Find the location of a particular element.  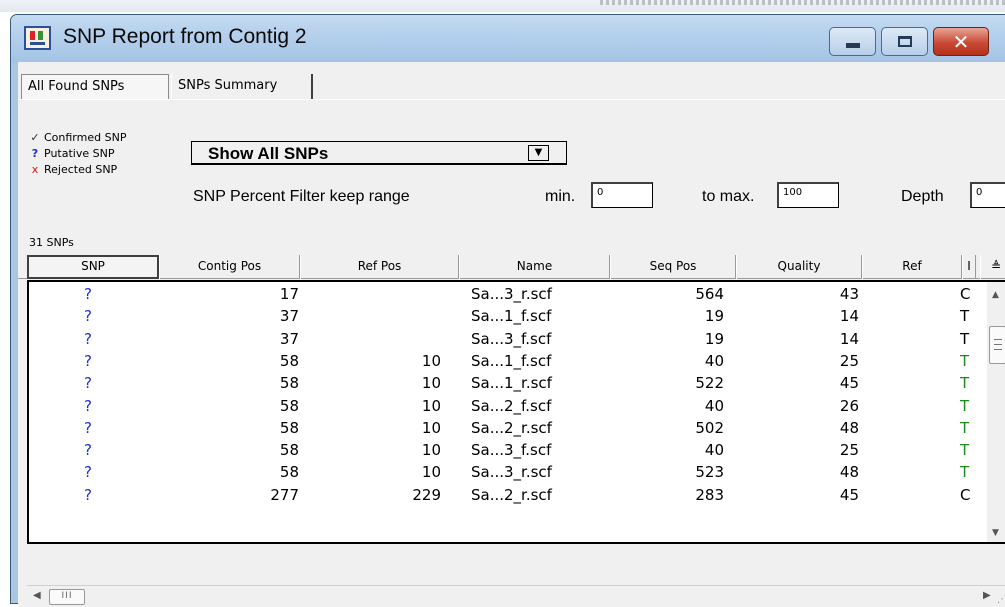

quality-cell: 26 is located at coordinates (849, 405).